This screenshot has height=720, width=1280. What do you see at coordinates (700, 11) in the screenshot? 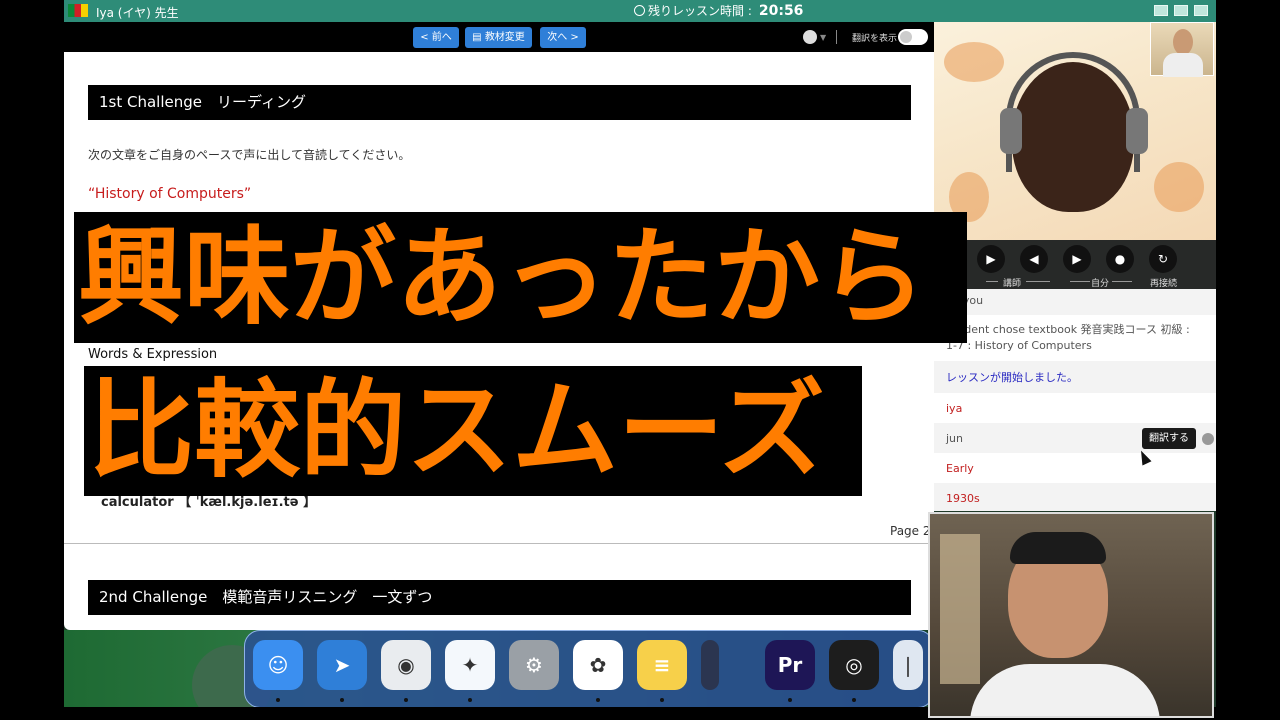
I see `timer-label: 残りレッスン時間 :` at bounding box center [700, 11].